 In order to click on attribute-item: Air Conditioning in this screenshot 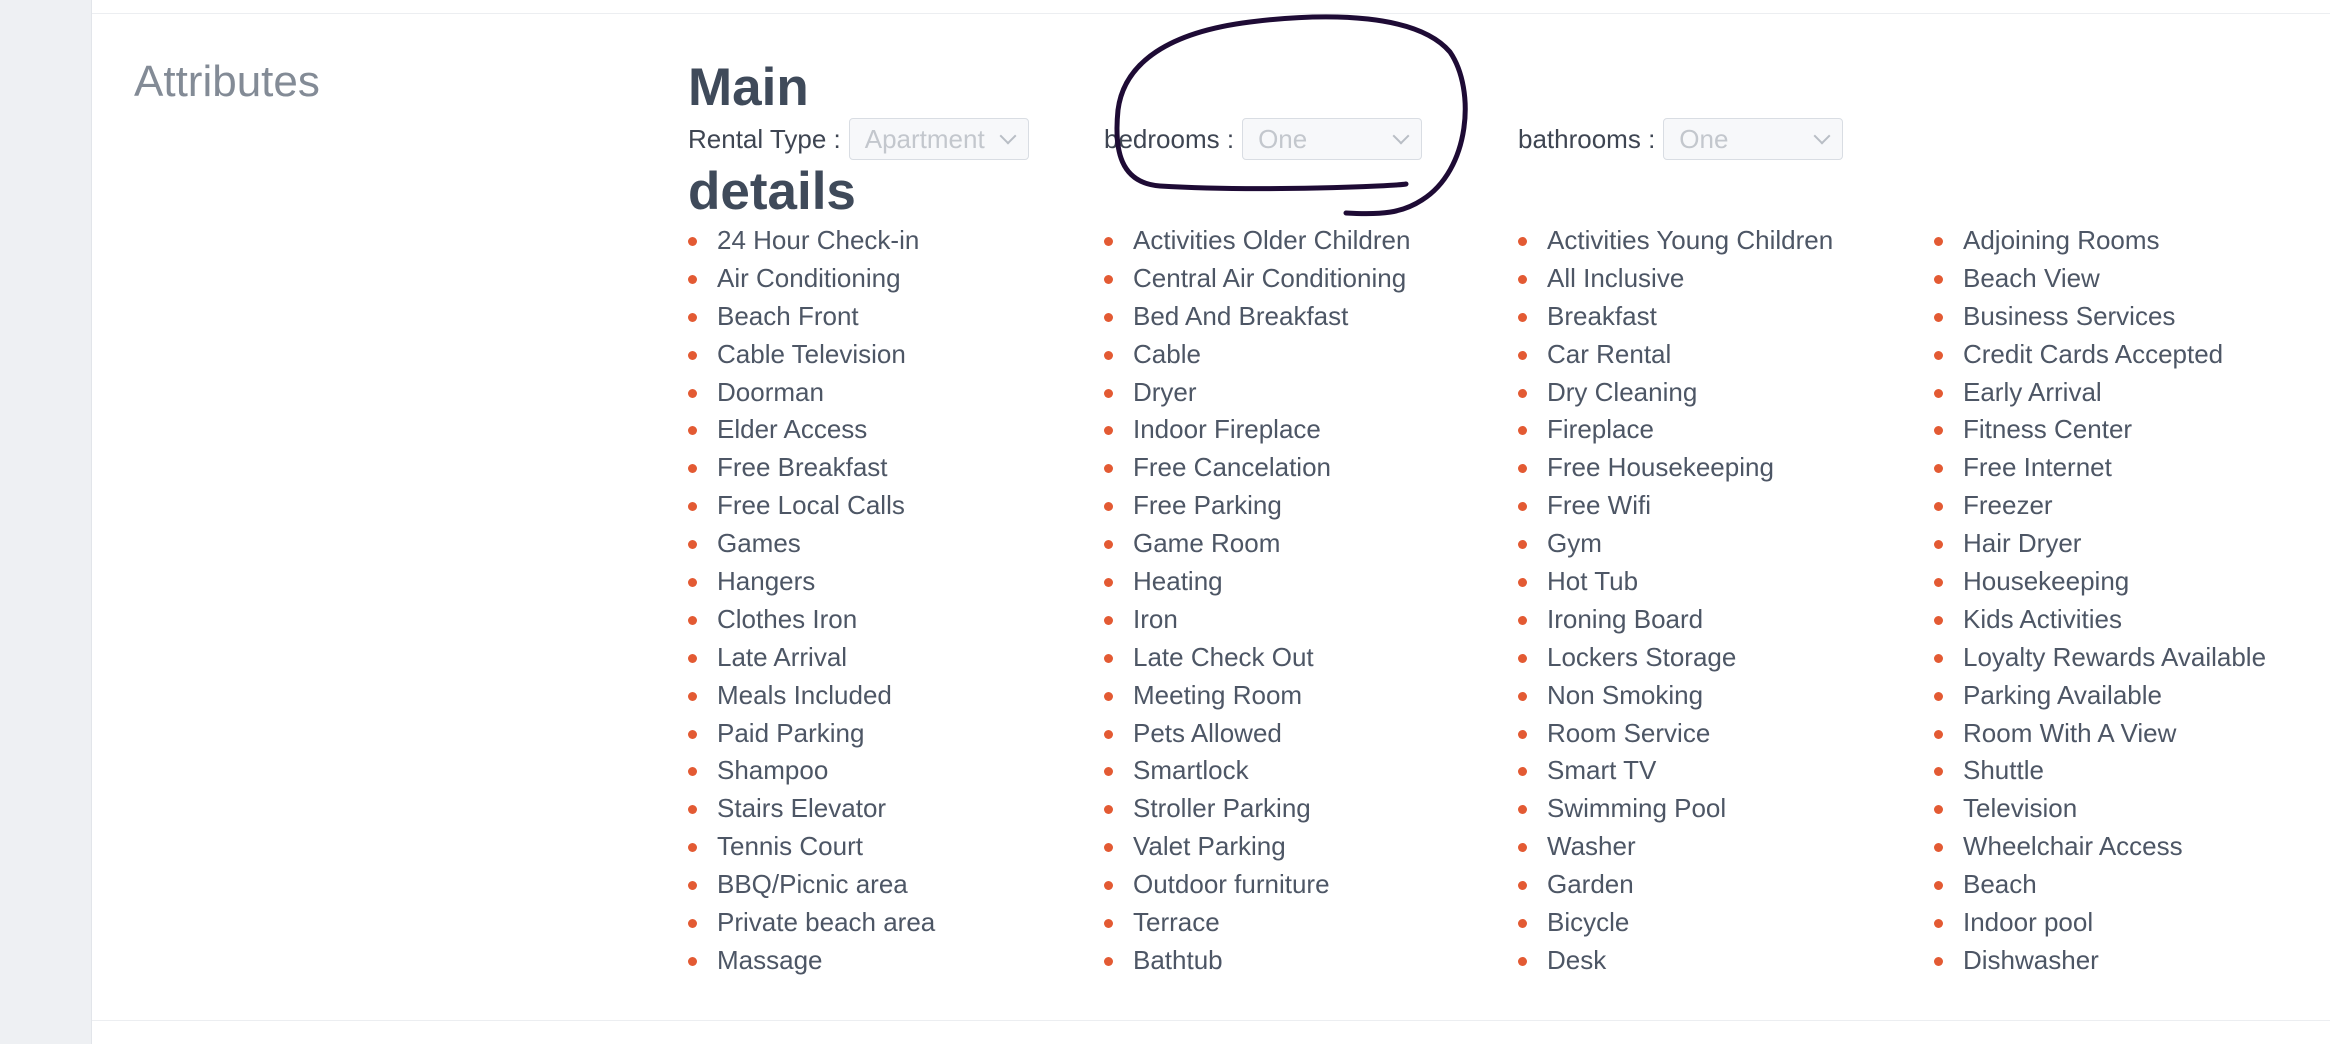, I will do `click(811, 279)`.